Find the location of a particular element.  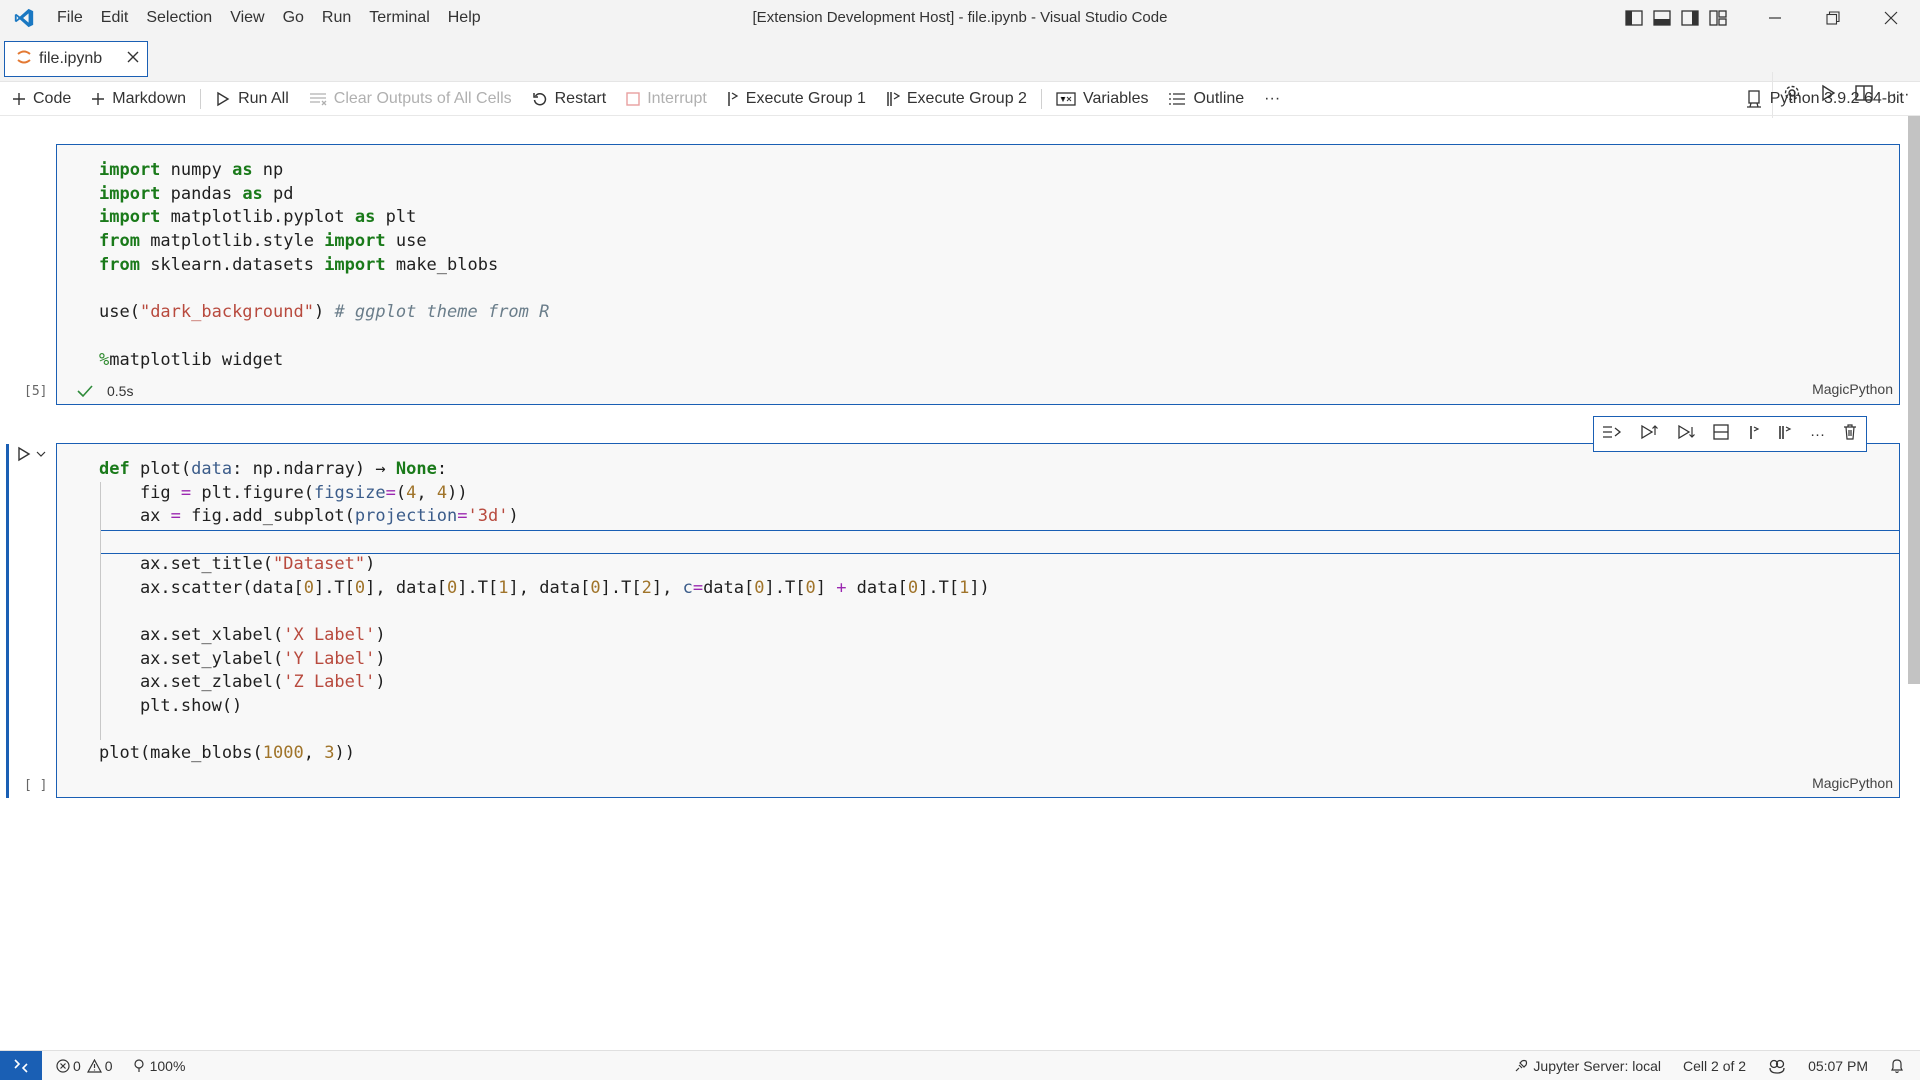

kernel-picker: Python 3.9.2 64-bit is located at coordinates (1825, 99).